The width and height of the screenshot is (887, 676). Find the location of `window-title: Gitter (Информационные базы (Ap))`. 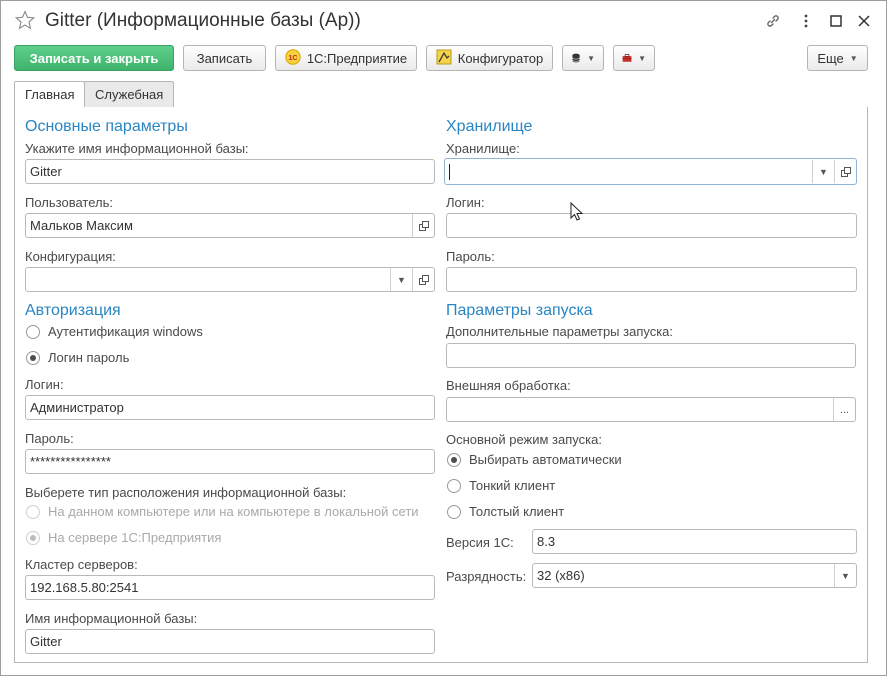

window-title: Gitter (Информационные базы (Ap)) is located at coordinates (203, 20).